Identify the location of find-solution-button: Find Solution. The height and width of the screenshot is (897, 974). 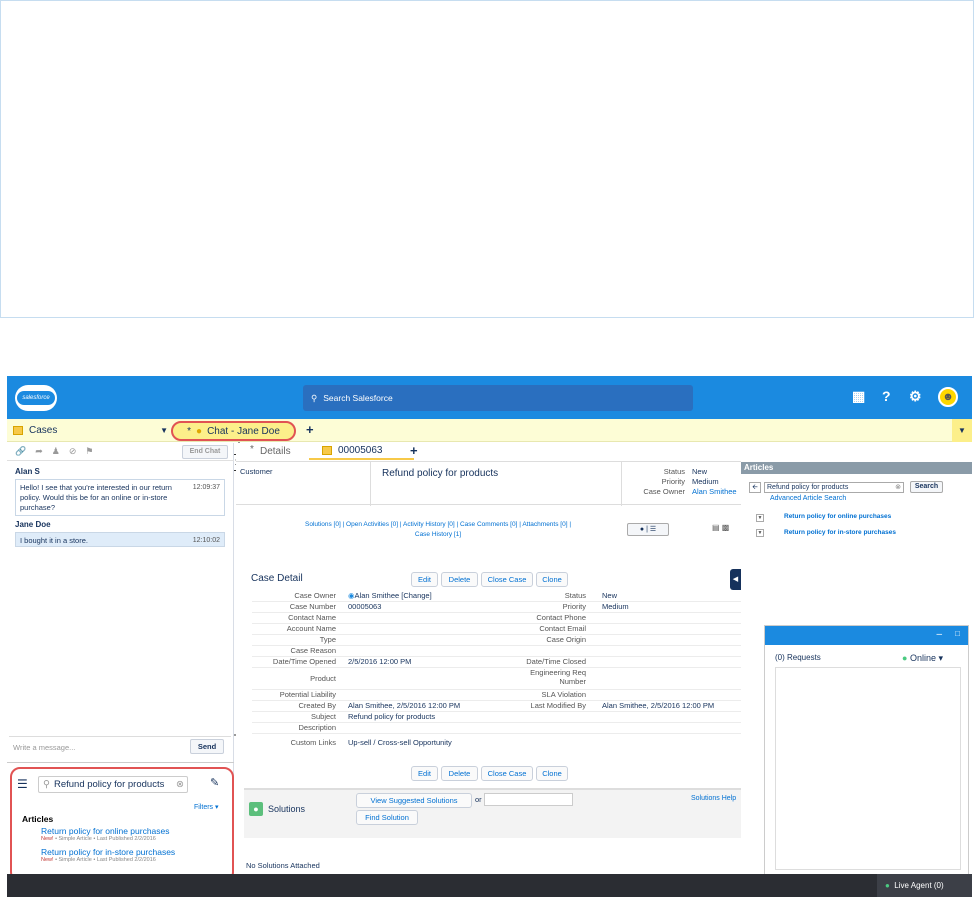
(387, 817).